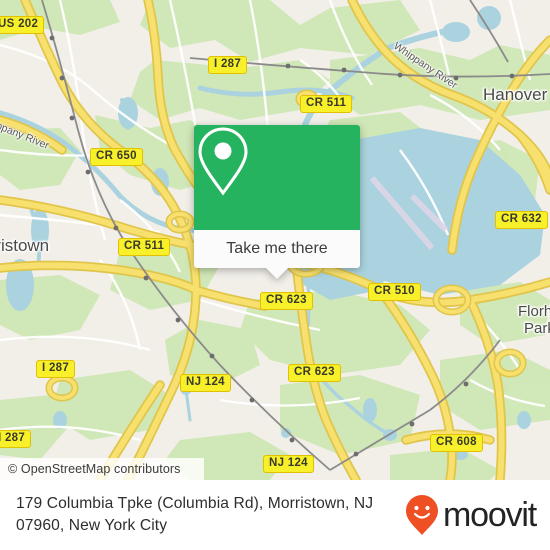  I want to click on place-label-park: Park, so click(537, 328).